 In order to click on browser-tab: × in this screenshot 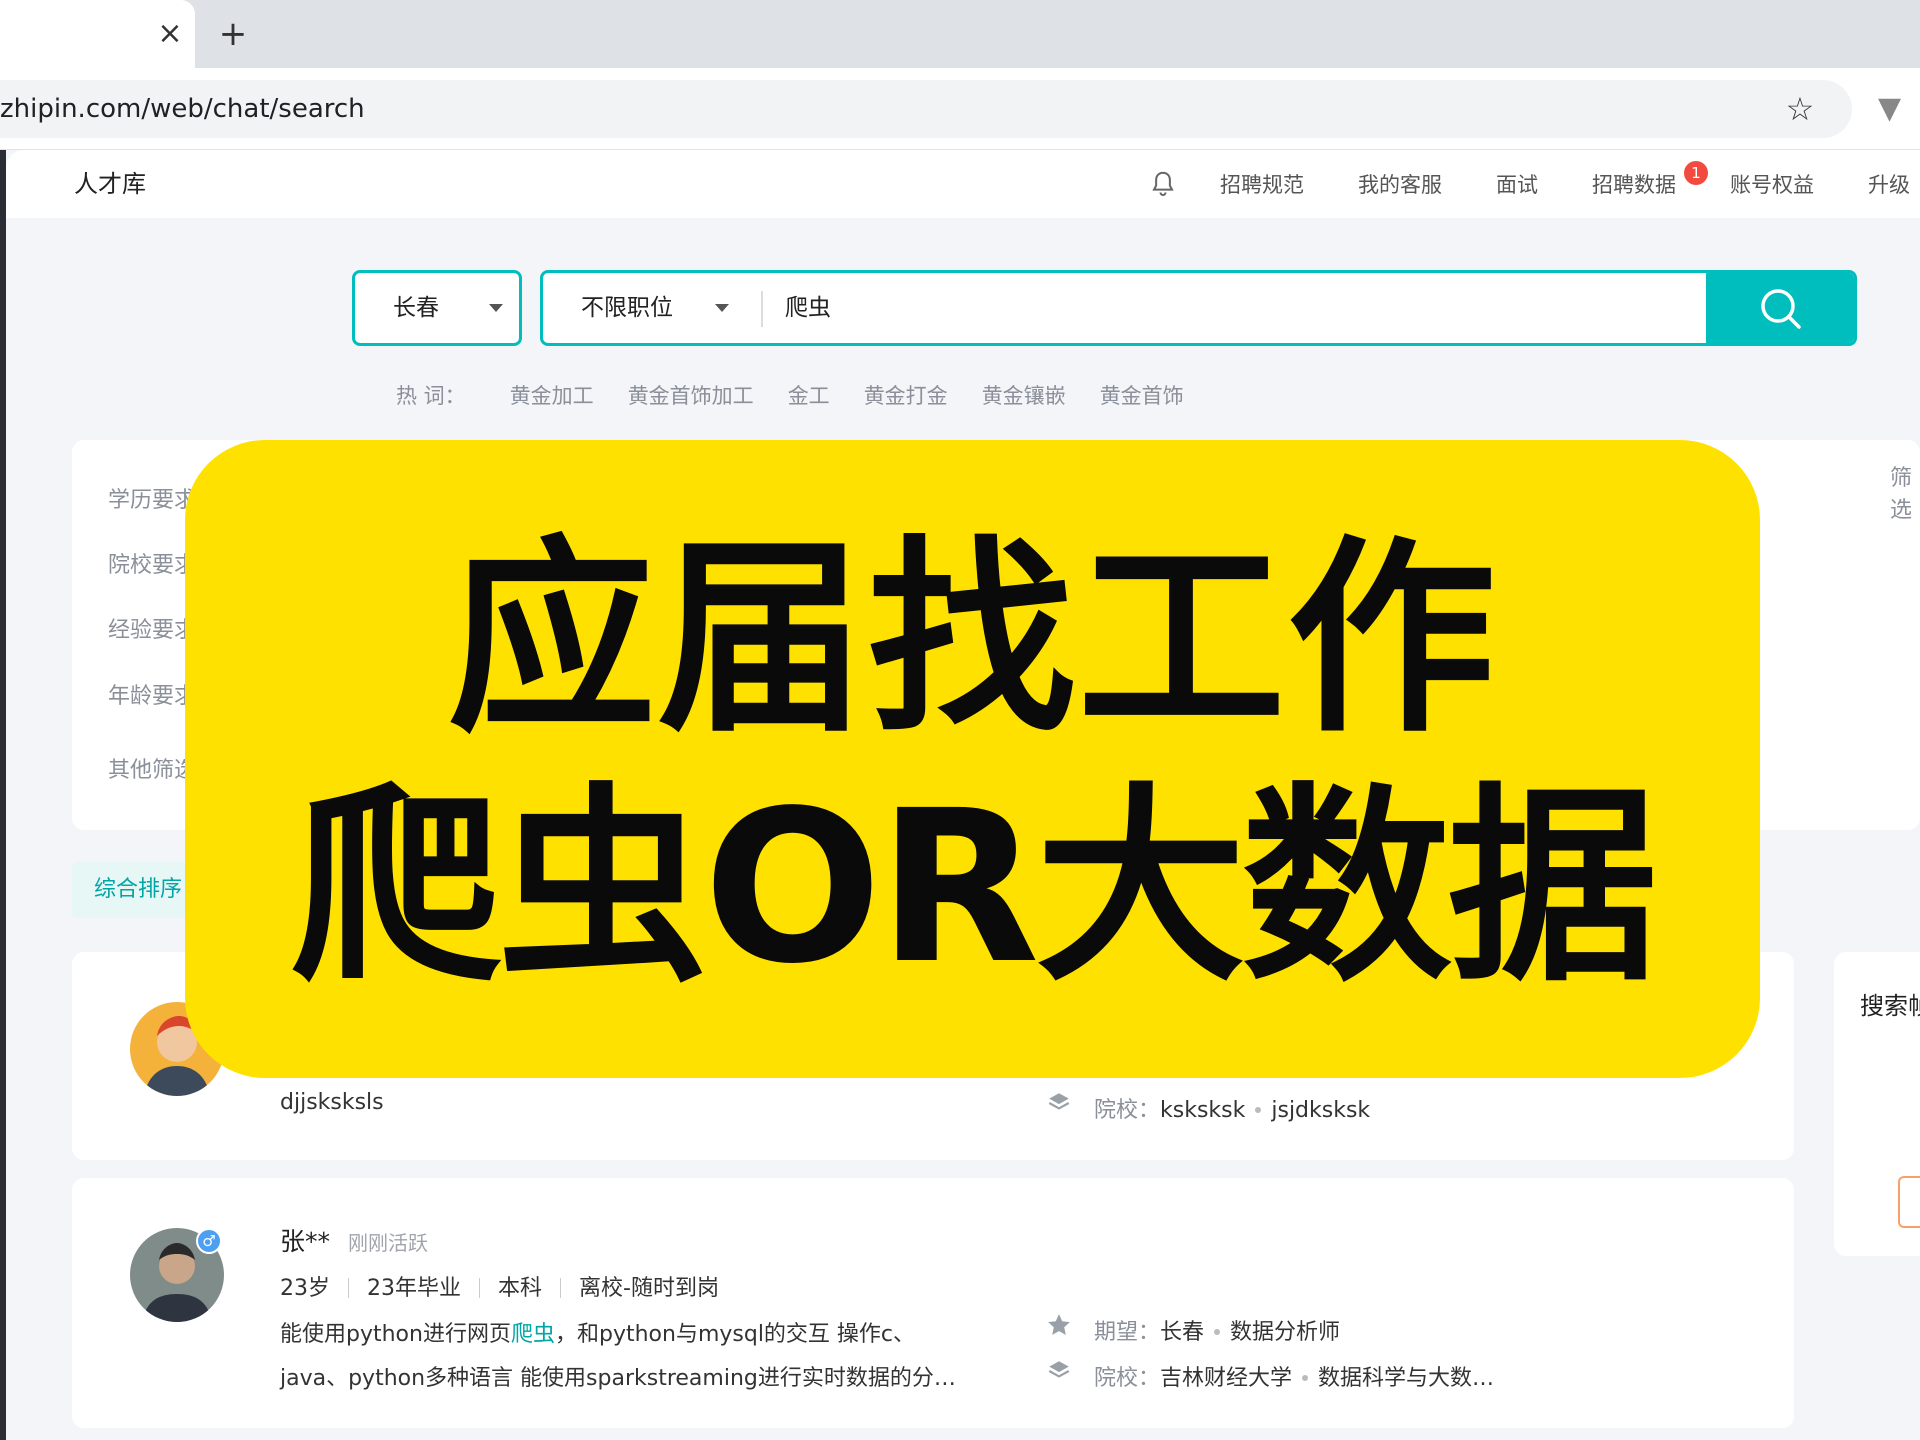, I will do `click(97, 34)`.